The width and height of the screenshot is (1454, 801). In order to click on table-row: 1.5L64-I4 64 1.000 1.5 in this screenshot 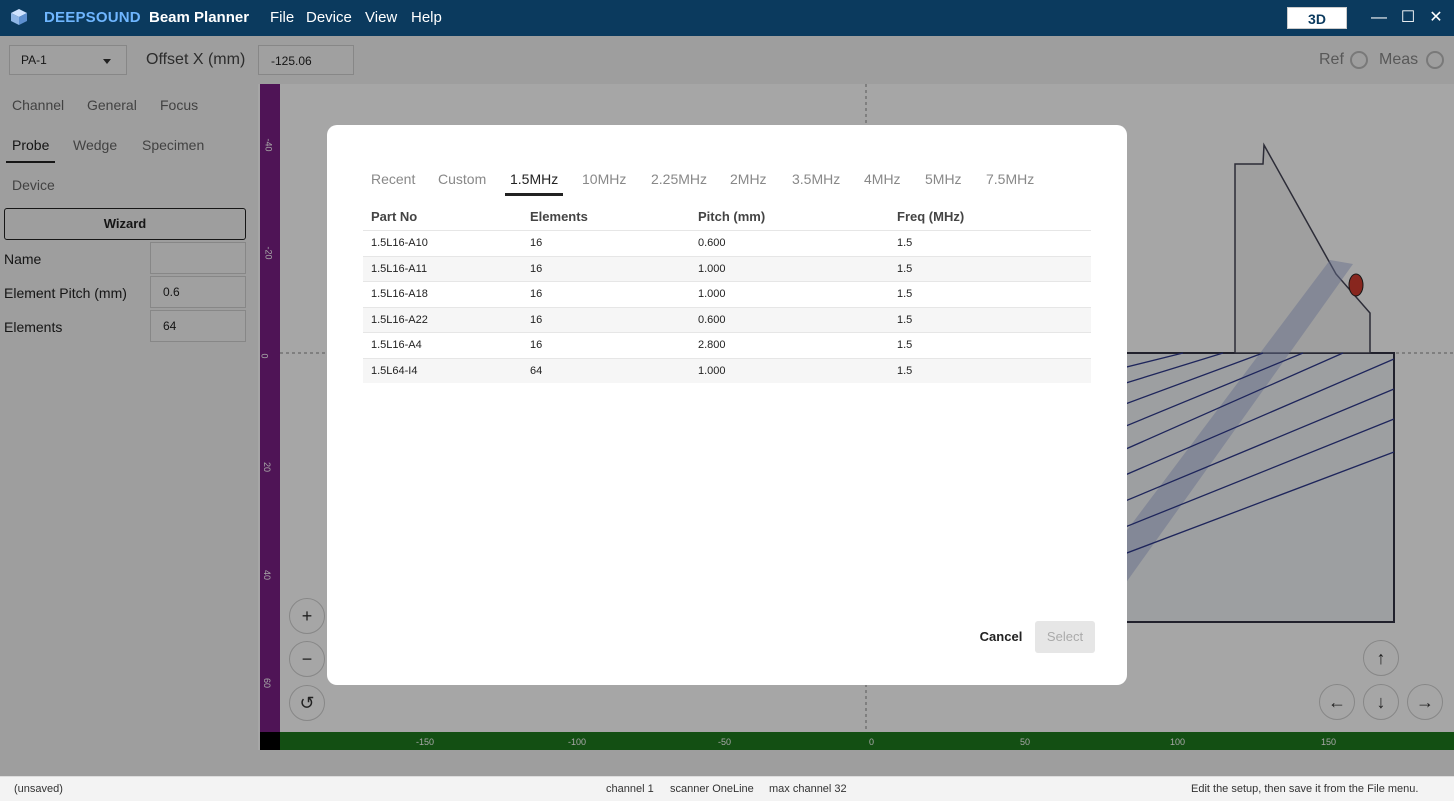, I will do `click(727, 370)`.